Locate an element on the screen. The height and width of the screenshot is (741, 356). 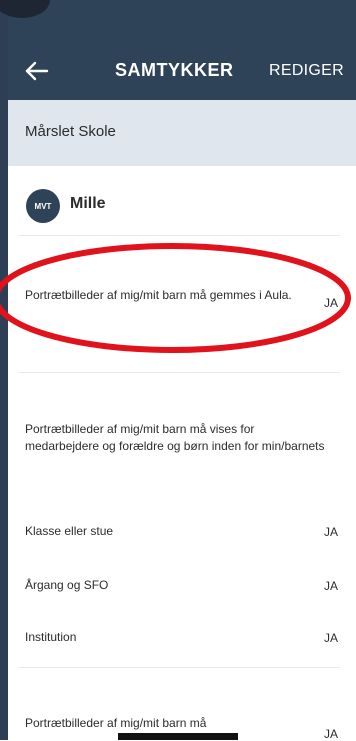
back-button is located at coordinates (37, 71).